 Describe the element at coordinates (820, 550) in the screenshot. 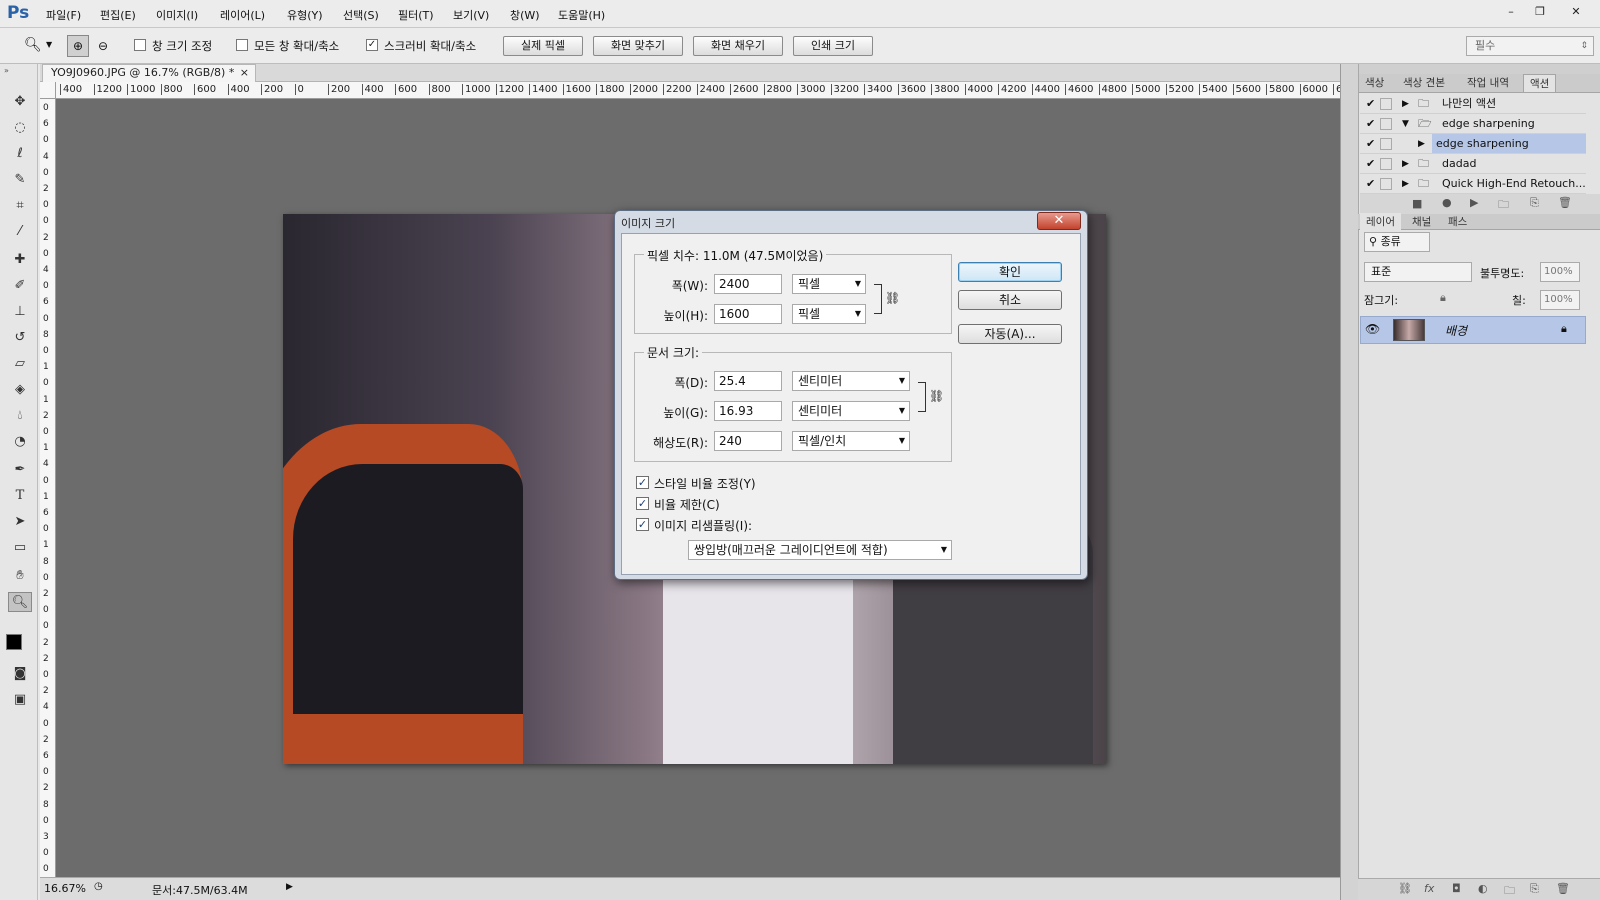

I see `resample-method-select: 쌍입방(매끄러운 그레이디언트에 적합) ▼` at that location.